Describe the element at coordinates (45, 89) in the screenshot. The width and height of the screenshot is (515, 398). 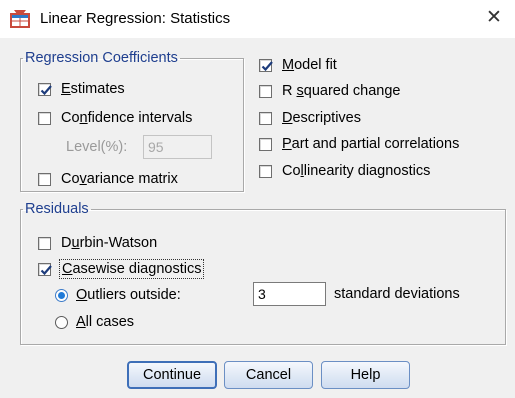
I see `estimates-checkbox` at that location.